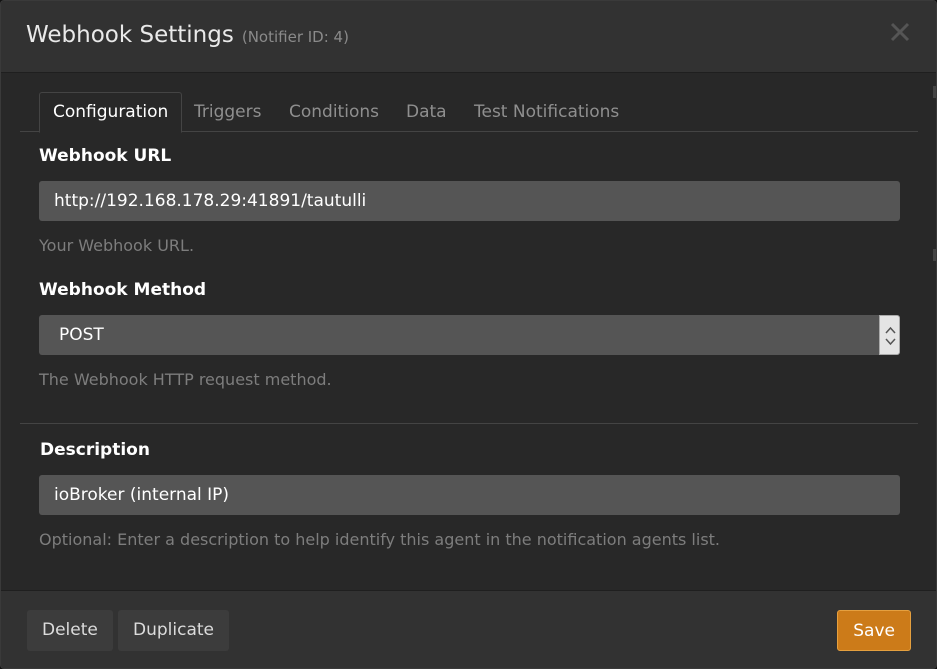 This screenshot has width=937, height=669. Describe the element at coordinates (111, 112) in the screenshot. I see `tab-configuration: Configuration` at that location.